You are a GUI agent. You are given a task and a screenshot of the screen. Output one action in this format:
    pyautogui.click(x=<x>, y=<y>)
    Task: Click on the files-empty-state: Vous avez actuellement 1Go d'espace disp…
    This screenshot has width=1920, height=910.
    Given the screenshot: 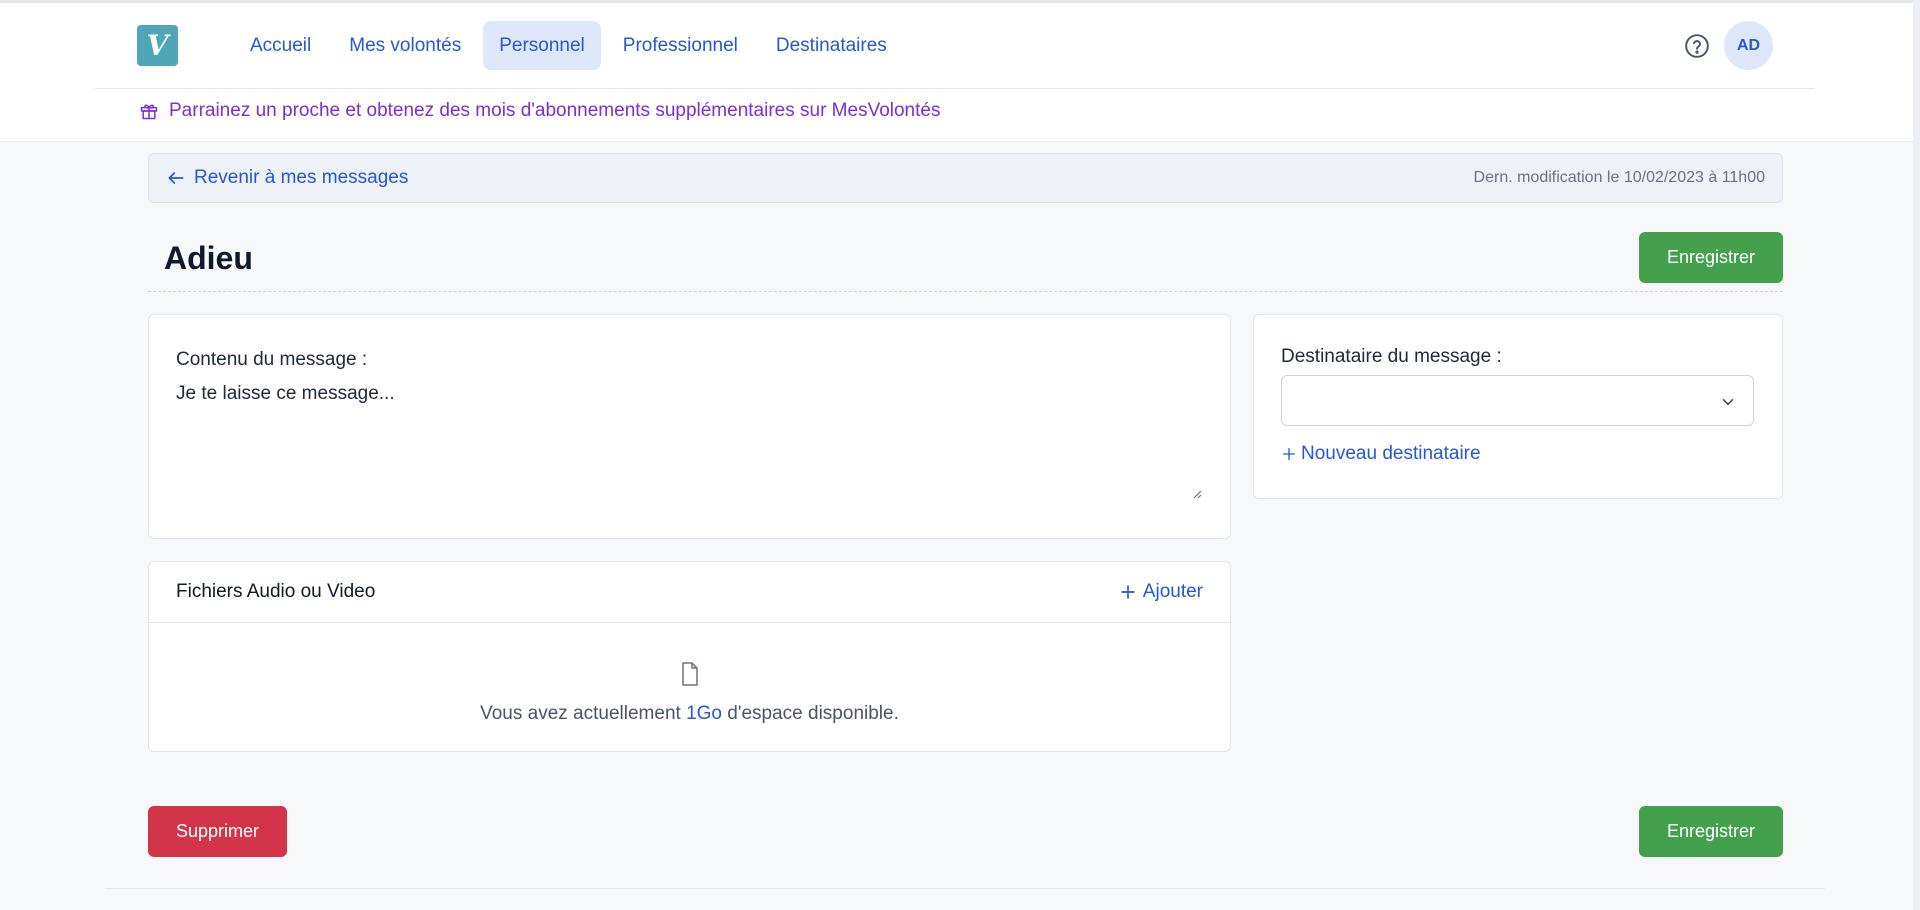 What is the action you would take?
    pyautogui.click(x=689, y=693)
    